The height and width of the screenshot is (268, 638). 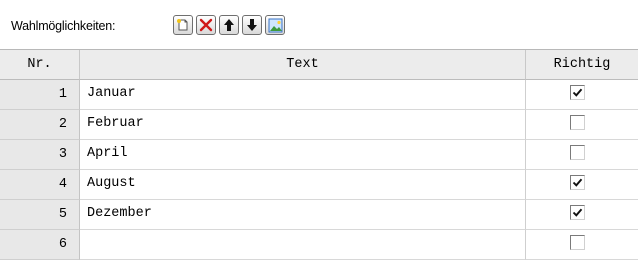 I want to click on toolbar-label: Wahlmöglichkeiten:, so click(x=63, y=26).